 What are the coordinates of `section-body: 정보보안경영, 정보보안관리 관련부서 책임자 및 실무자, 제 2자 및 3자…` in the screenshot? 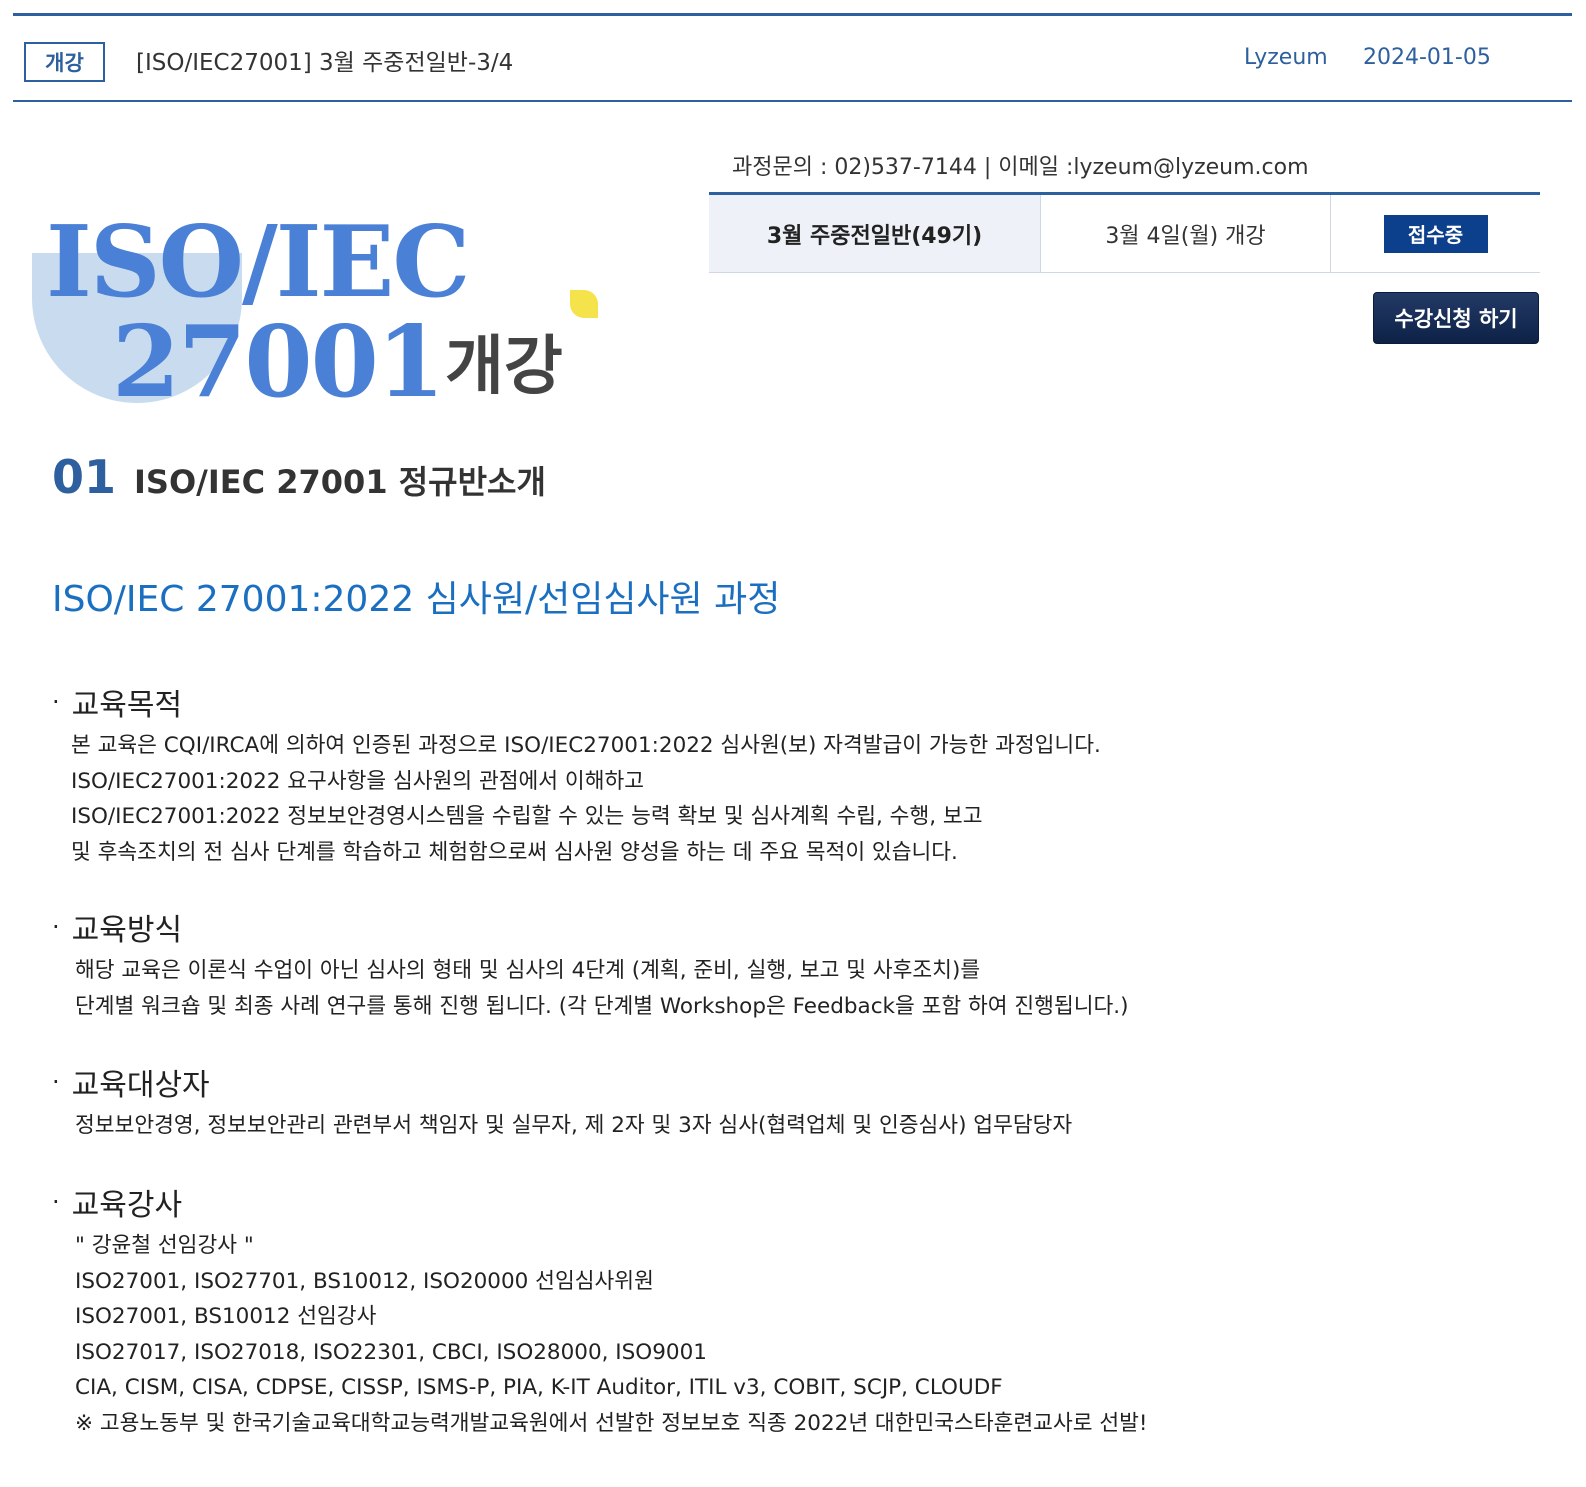 It's located at (573, 1126).